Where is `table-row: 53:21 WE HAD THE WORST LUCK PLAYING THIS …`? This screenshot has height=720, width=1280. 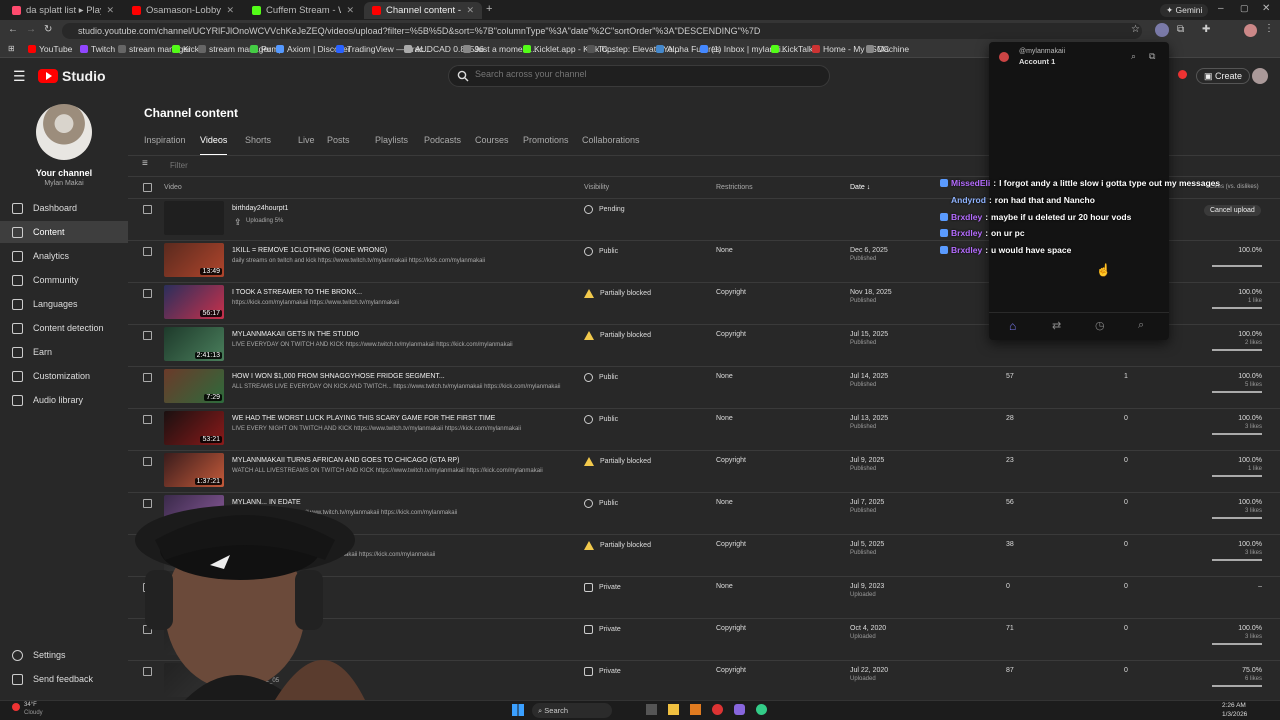 table-row: 53:21 WE HAD THE WORST LUCK PLAYING THIS … is located at coordinates (704, 430).